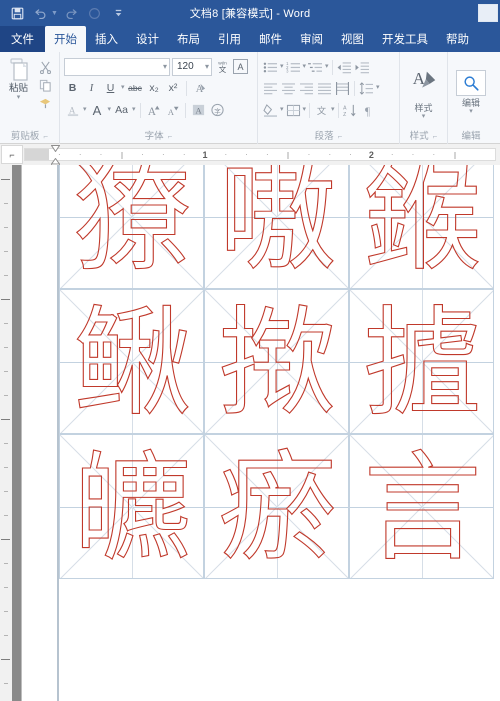  I want to click on tab-help: 帮助, so click(457, 39).